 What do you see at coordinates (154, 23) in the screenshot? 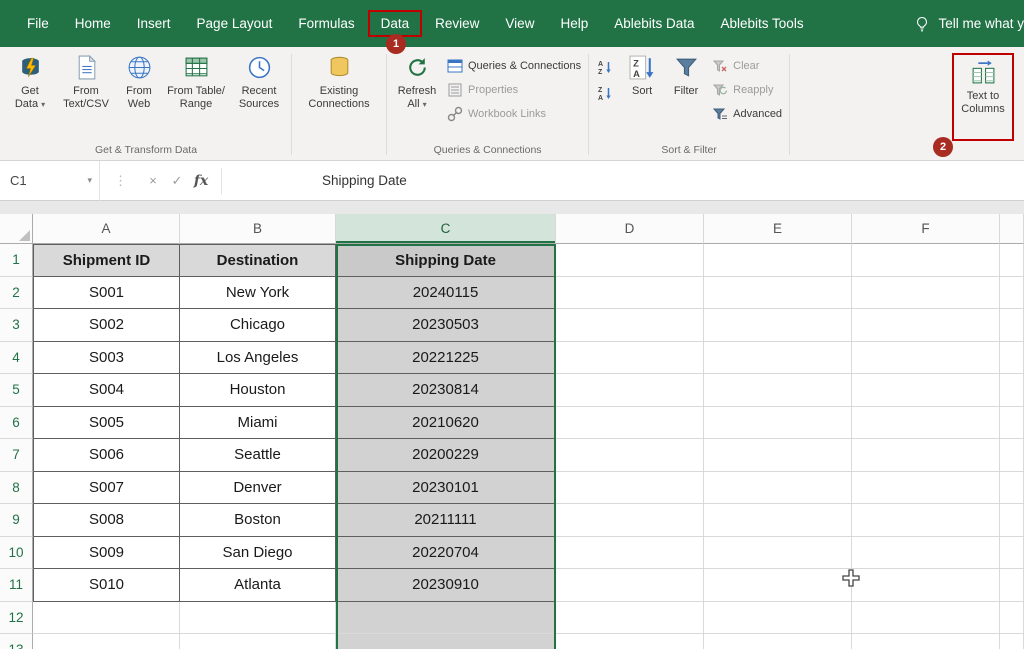
I see `ribbon-tab-insert: Insert` at bounding box center [154, 23].